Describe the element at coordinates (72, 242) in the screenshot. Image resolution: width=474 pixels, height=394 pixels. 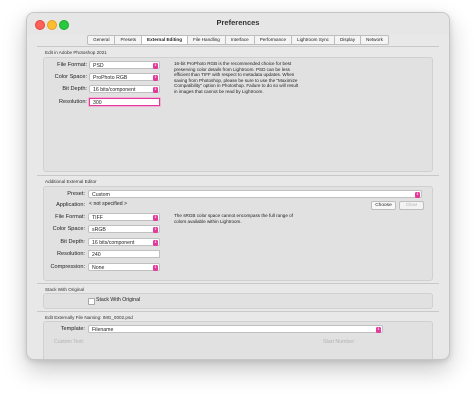
I see `ae-bit-depth-label: Bit Depth:` at that location.